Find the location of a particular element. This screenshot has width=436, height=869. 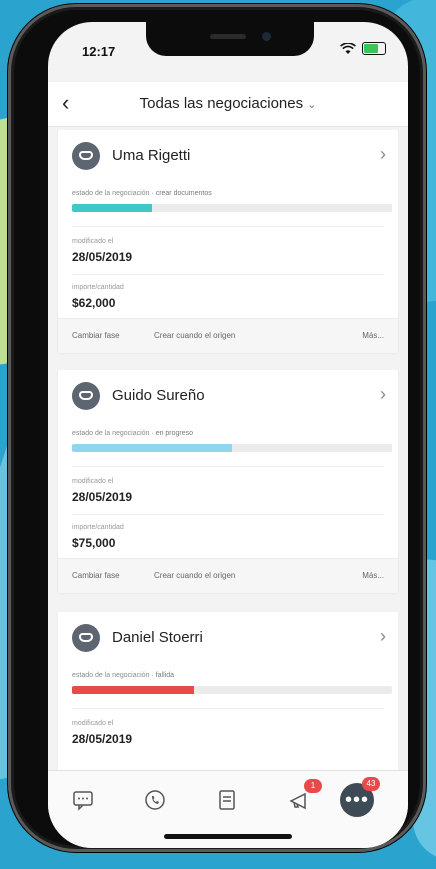

deal-card-header: Daniel Stoerri › is located at coordinates (228, 637).